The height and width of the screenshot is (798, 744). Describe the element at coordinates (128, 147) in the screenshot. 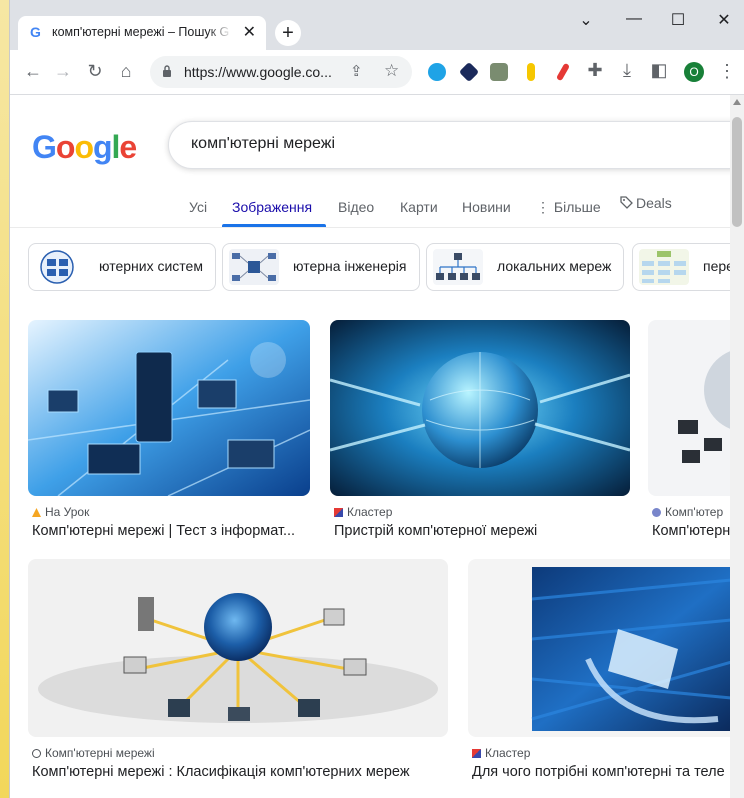

I see `logo-letter: e` at that location.